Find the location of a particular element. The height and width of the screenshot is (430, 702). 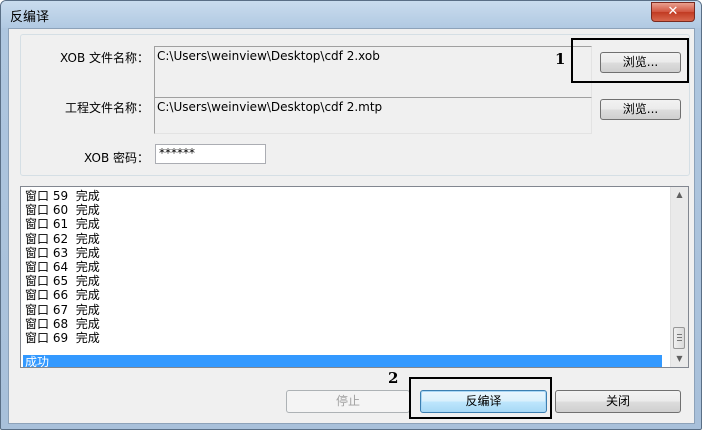

log-line: 窗口 60 完成 is located at coordinates (62, 210).